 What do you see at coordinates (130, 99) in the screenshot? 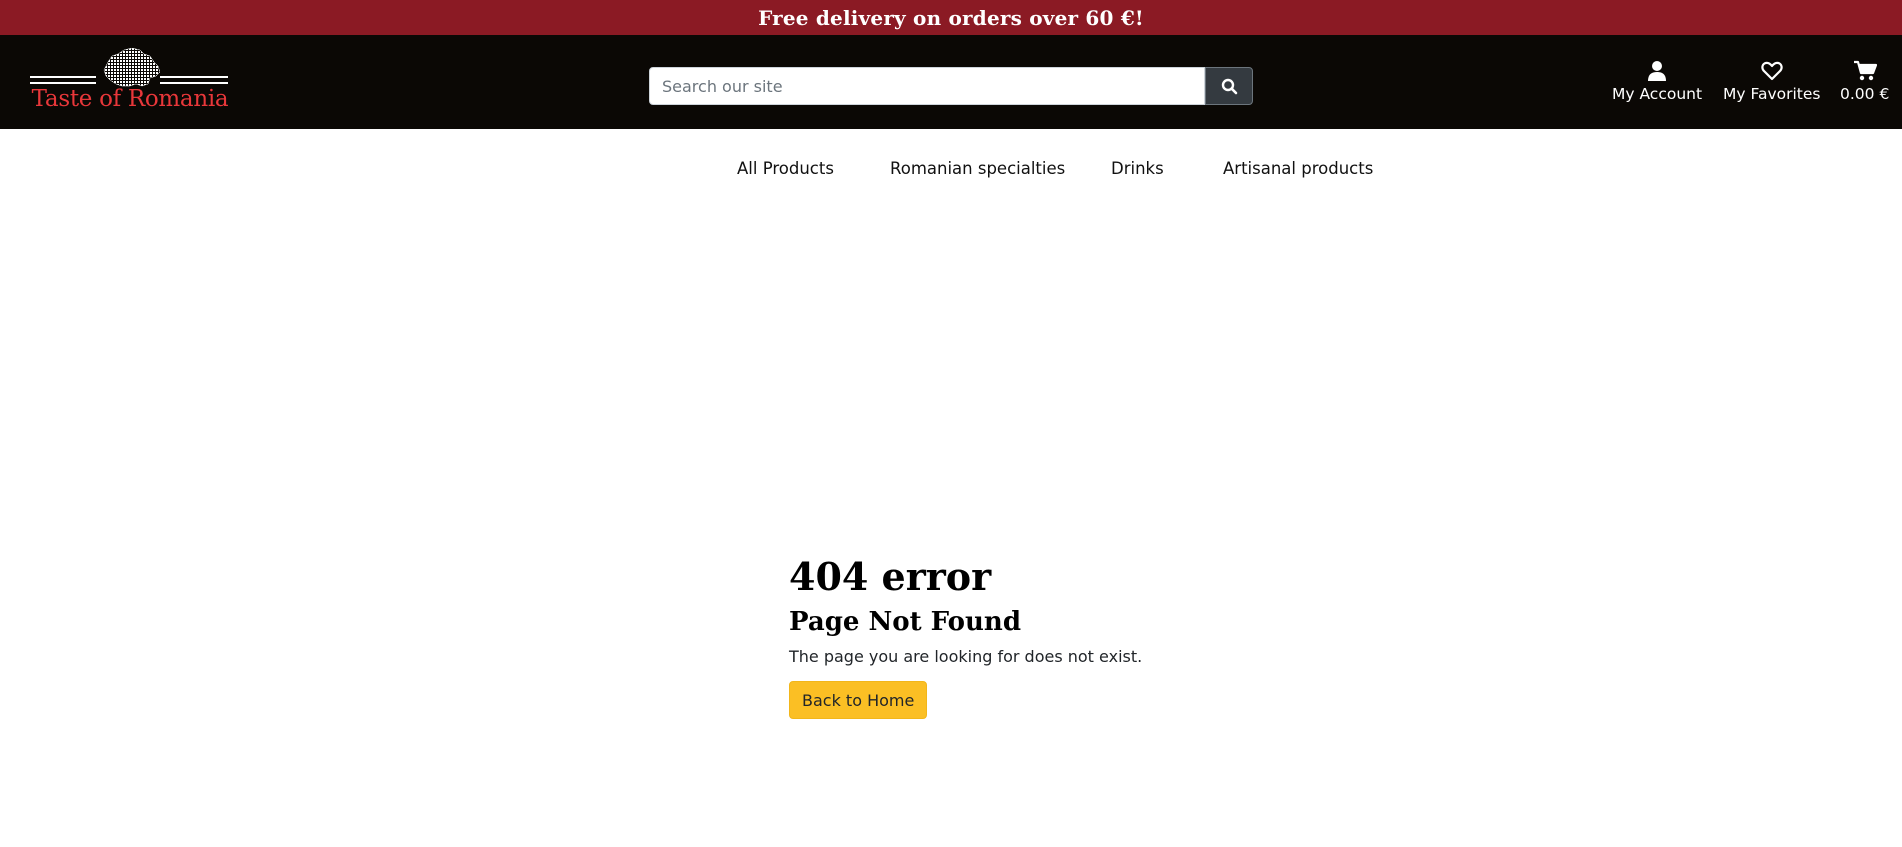
I see `logo-text: Taste of Romania` at bounding box center [130, 99].